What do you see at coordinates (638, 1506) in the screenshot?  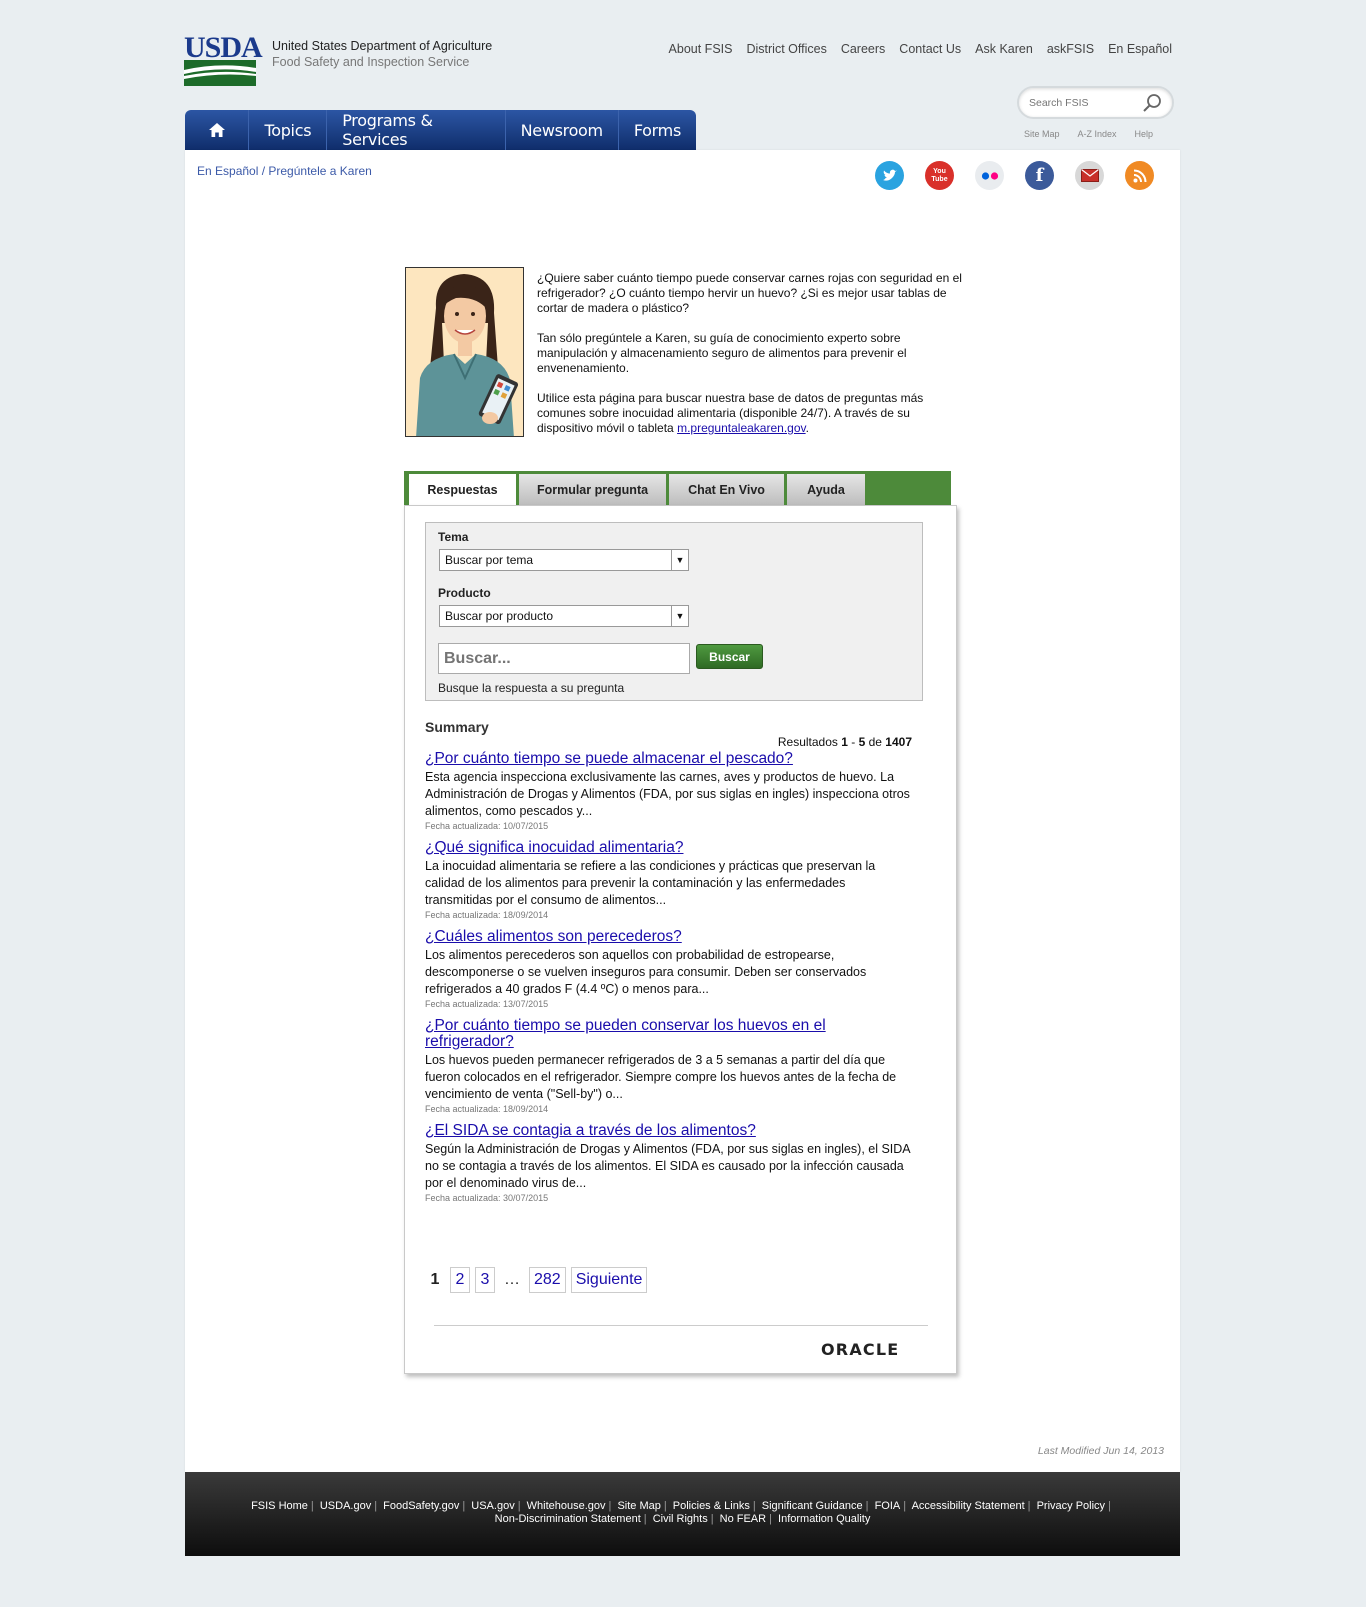 I see `footer-link: Site Map` at bounding box center [638, 1506].